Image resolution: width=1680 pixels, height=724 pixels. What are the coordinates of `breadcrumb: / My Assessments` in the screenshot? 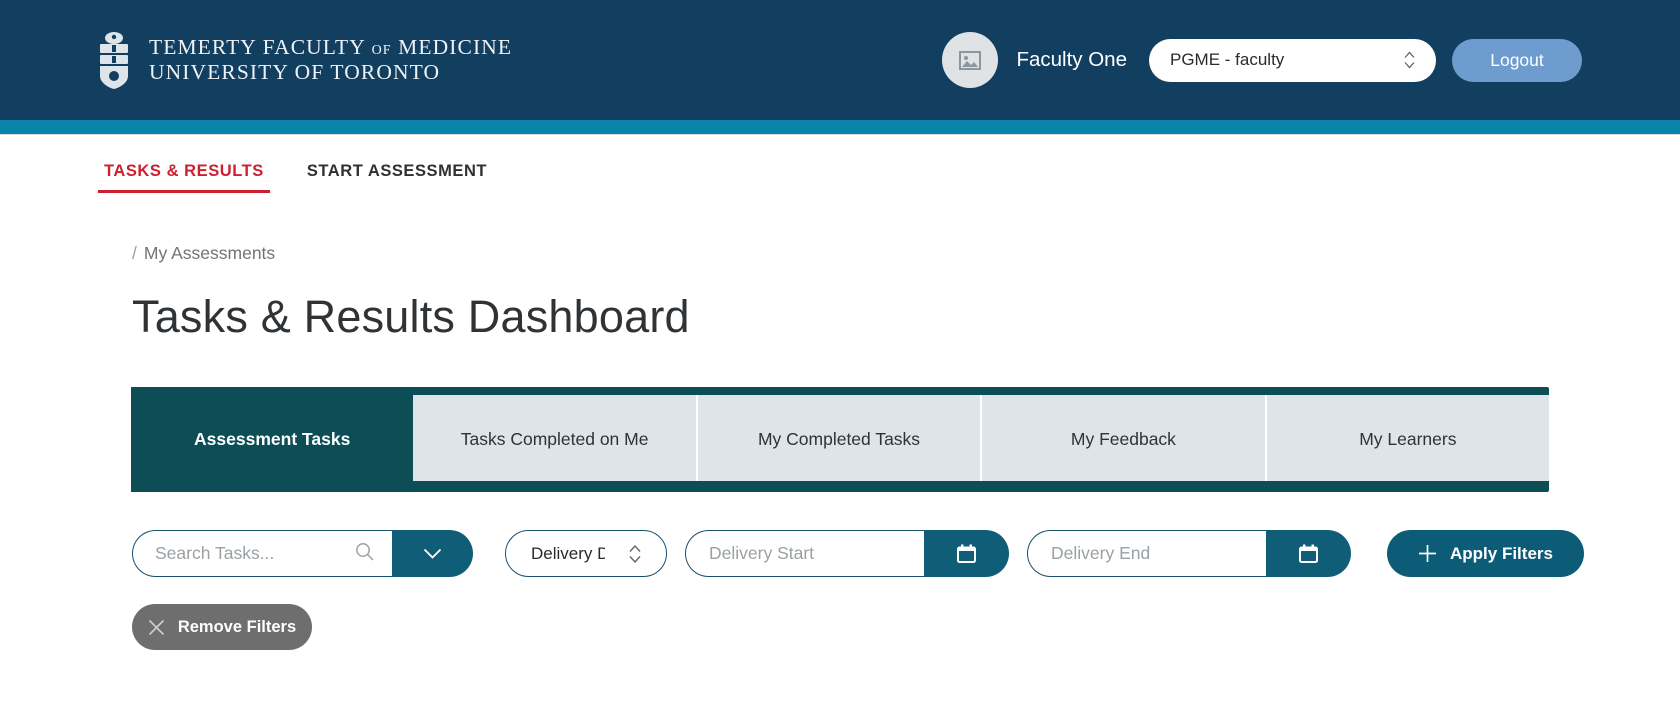 It's located at (906, 253).